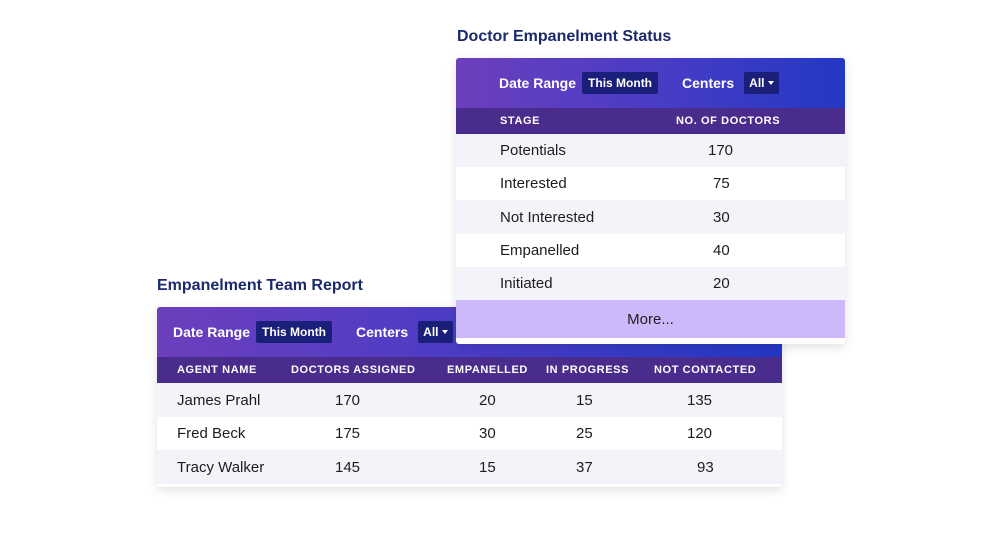  Describe the element at coordinates (547, 217) in the screenshot. I see `stage-cell: Not Interested` at that location.